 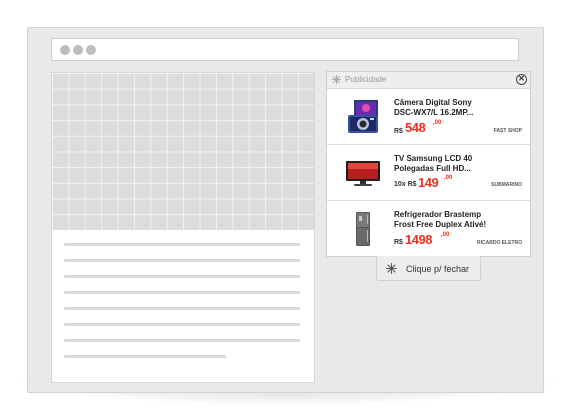 What do you see at coordinates (507, 131) in the screenshot?
I see `store-name: FAST SHOP` at bounding box center [507, 131].